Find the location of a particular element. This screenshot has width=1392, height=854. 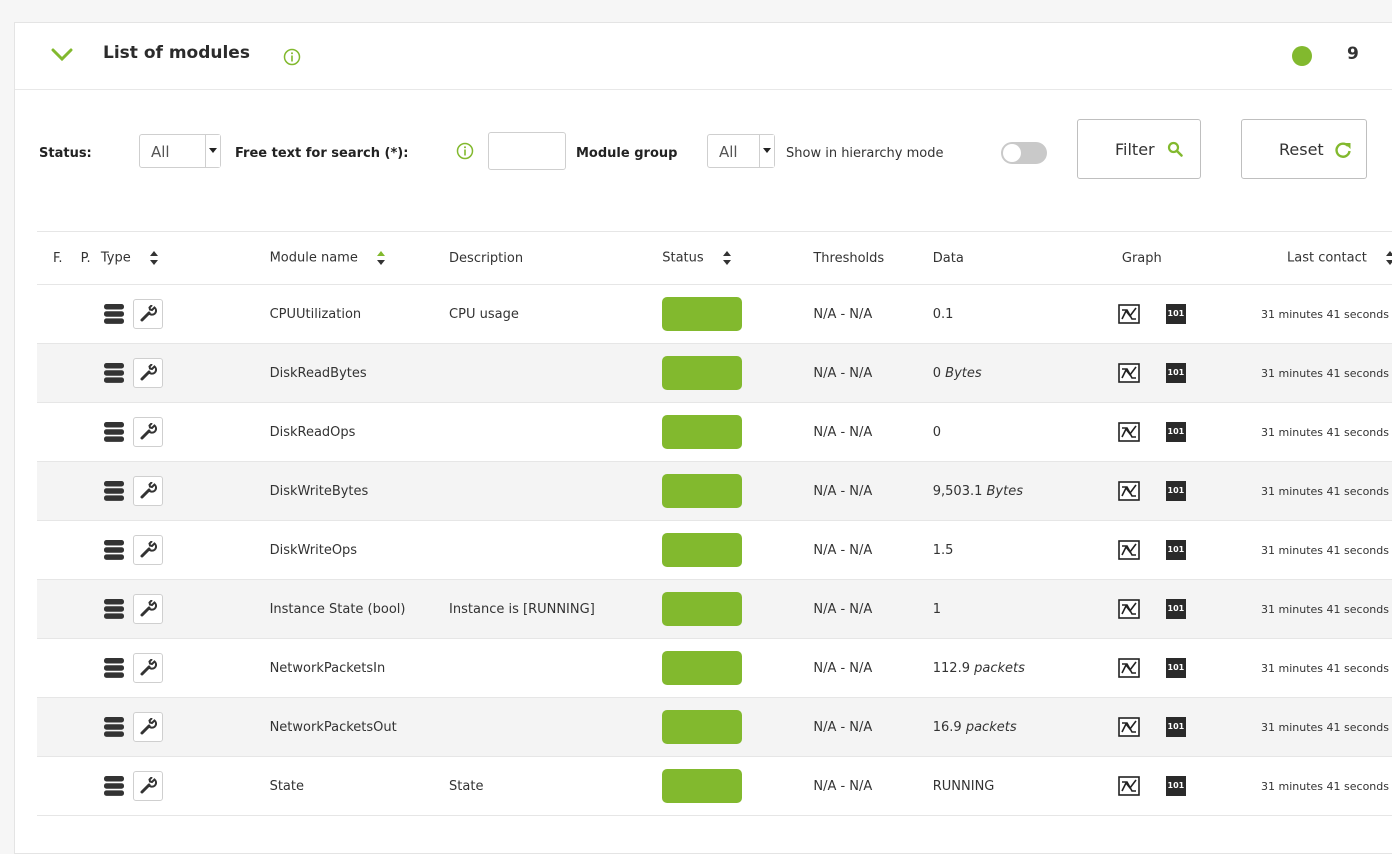

module-group-label: Module group is located at coordinates (627, 153).